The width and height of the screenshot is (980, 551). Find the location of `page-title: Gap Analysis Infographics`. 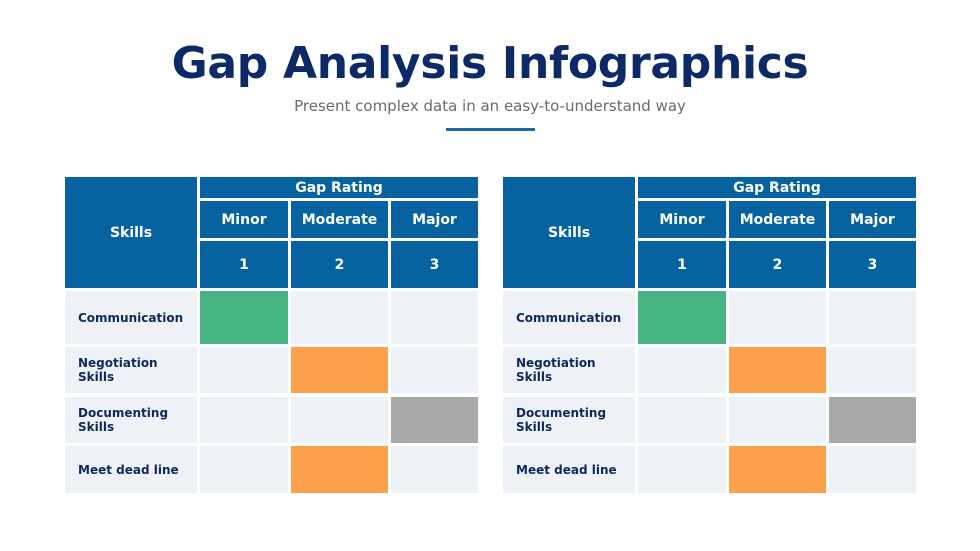

page-title: Gap Analysis Infographics is located at coordinates (490, 63).